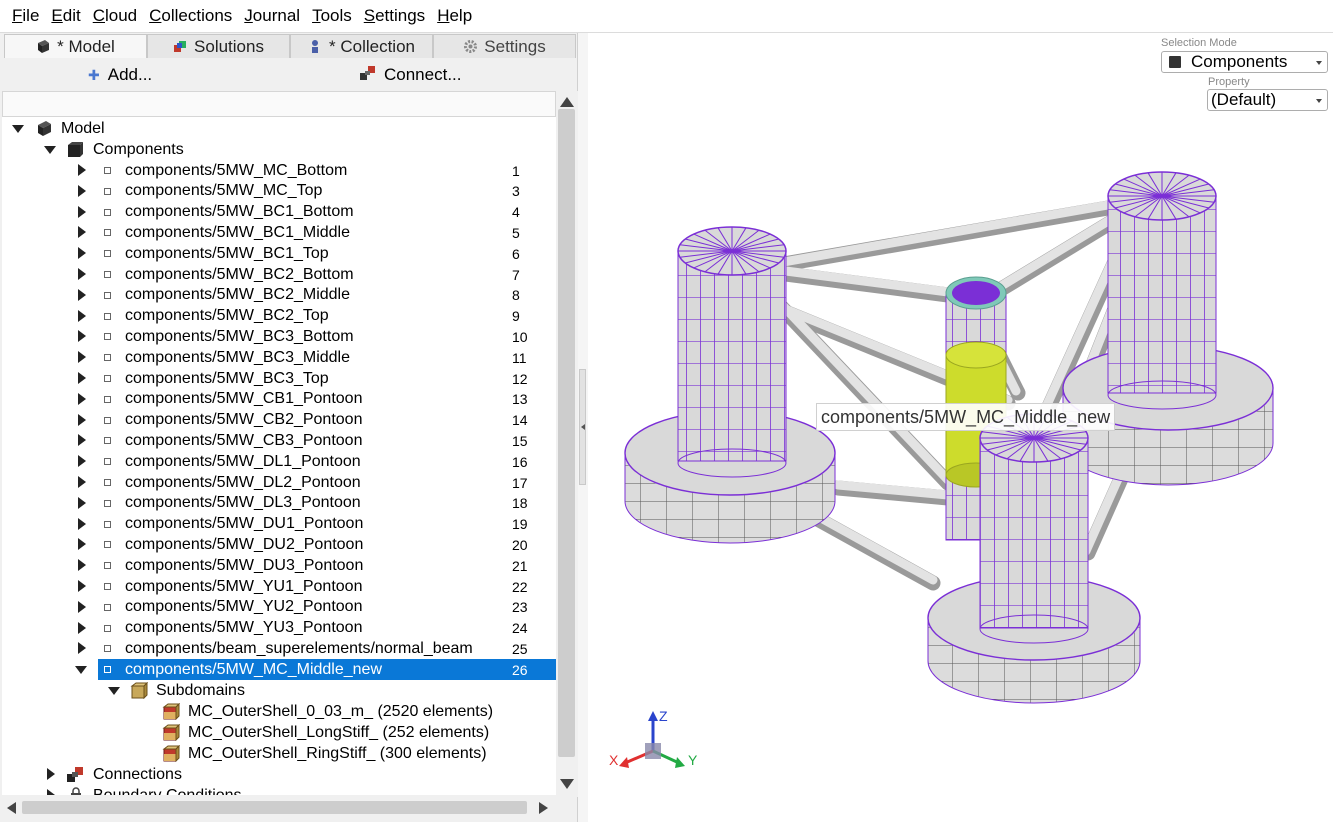 This screenshot has height=822, width=1333. Describe the element at coordinates (520, 440) in the screenshot. I see `component-id: 15` at that location.